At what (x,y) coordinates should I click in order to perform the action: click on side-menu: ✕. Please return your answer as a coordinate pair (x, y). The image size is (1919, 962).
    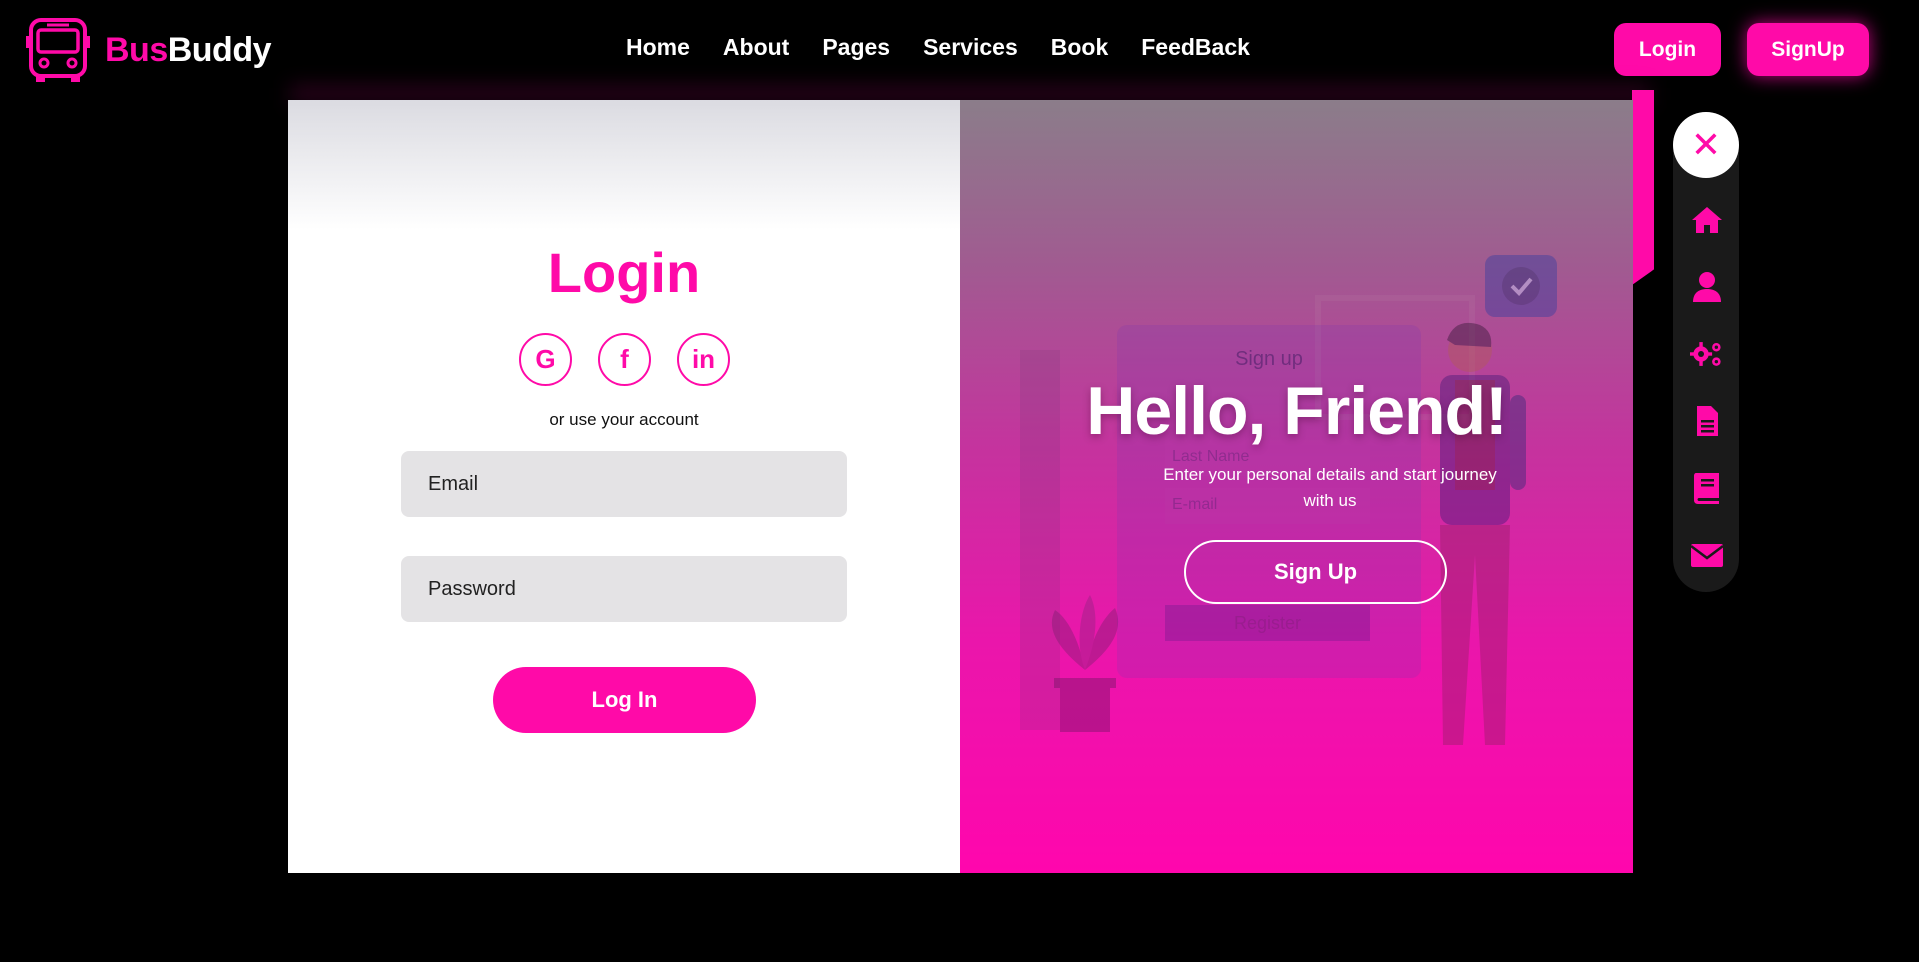
    Looking at the image, I should click on (1706, 352).